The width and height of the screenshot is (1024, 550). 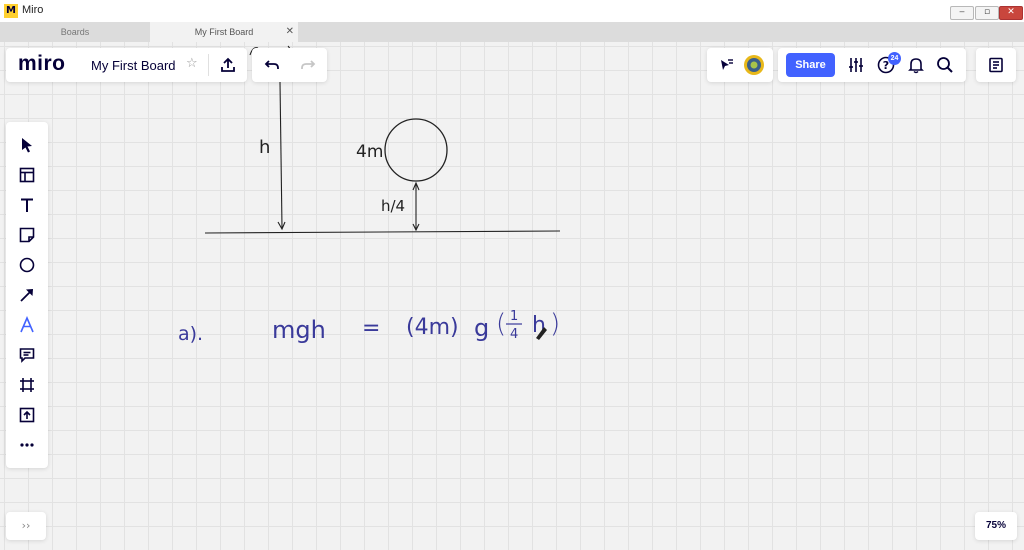 What do you see at coordinates (264, 147) in the screenshot?
I see `height-label: h` at bounding box center [264, 147].